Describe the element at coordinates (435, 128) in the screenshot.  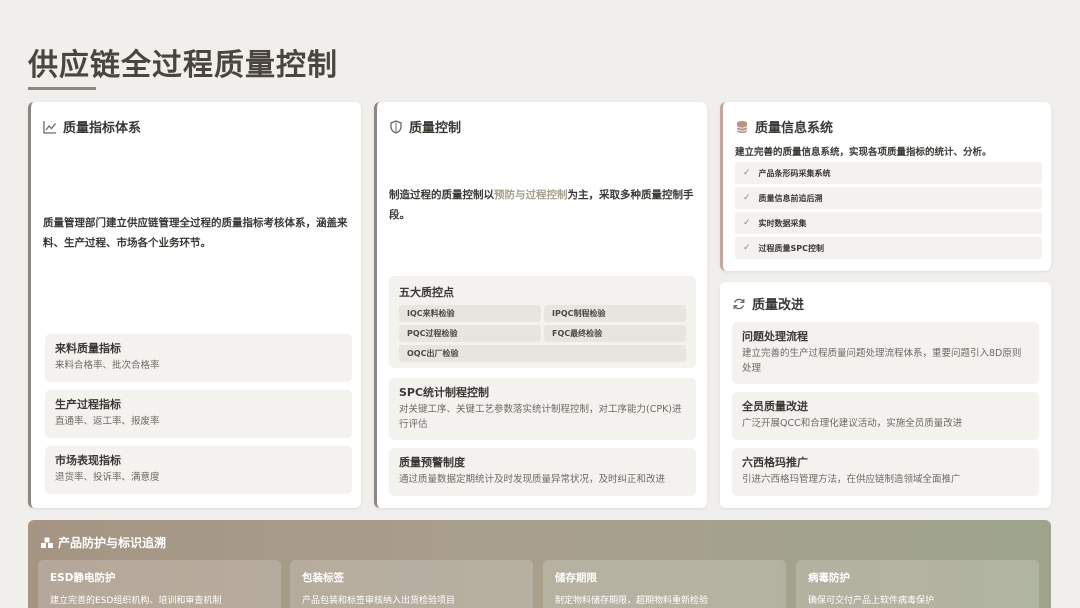
I see `quality-control-title: 质量控制` at that location.